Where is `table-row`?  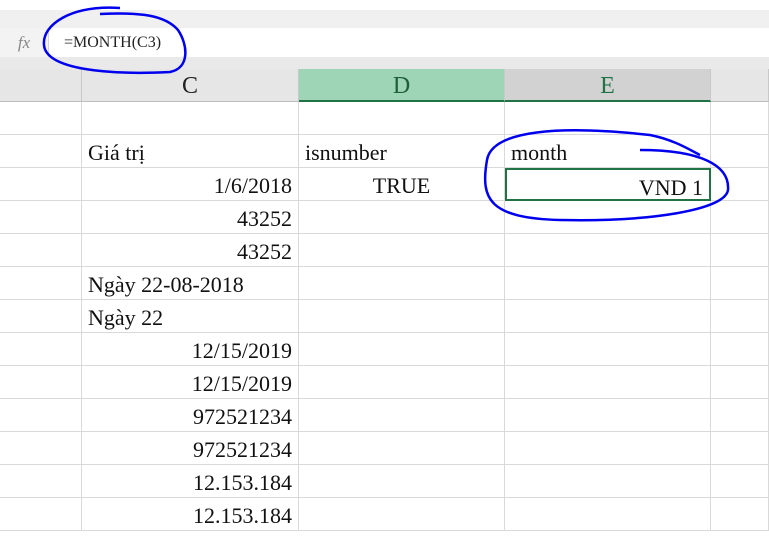 table-row is located at coordinates (384, 118).